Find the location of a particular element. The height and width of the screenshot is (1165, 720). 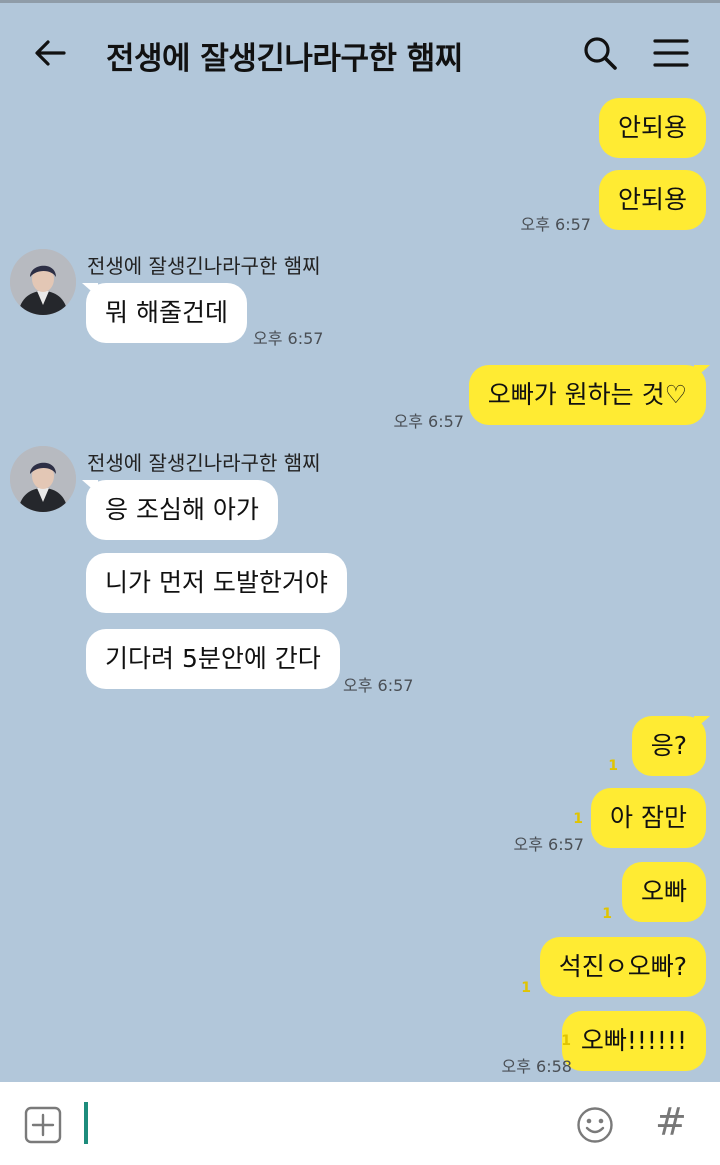

message-time: 오후 6:58 is located at coordinates (536, 1066).